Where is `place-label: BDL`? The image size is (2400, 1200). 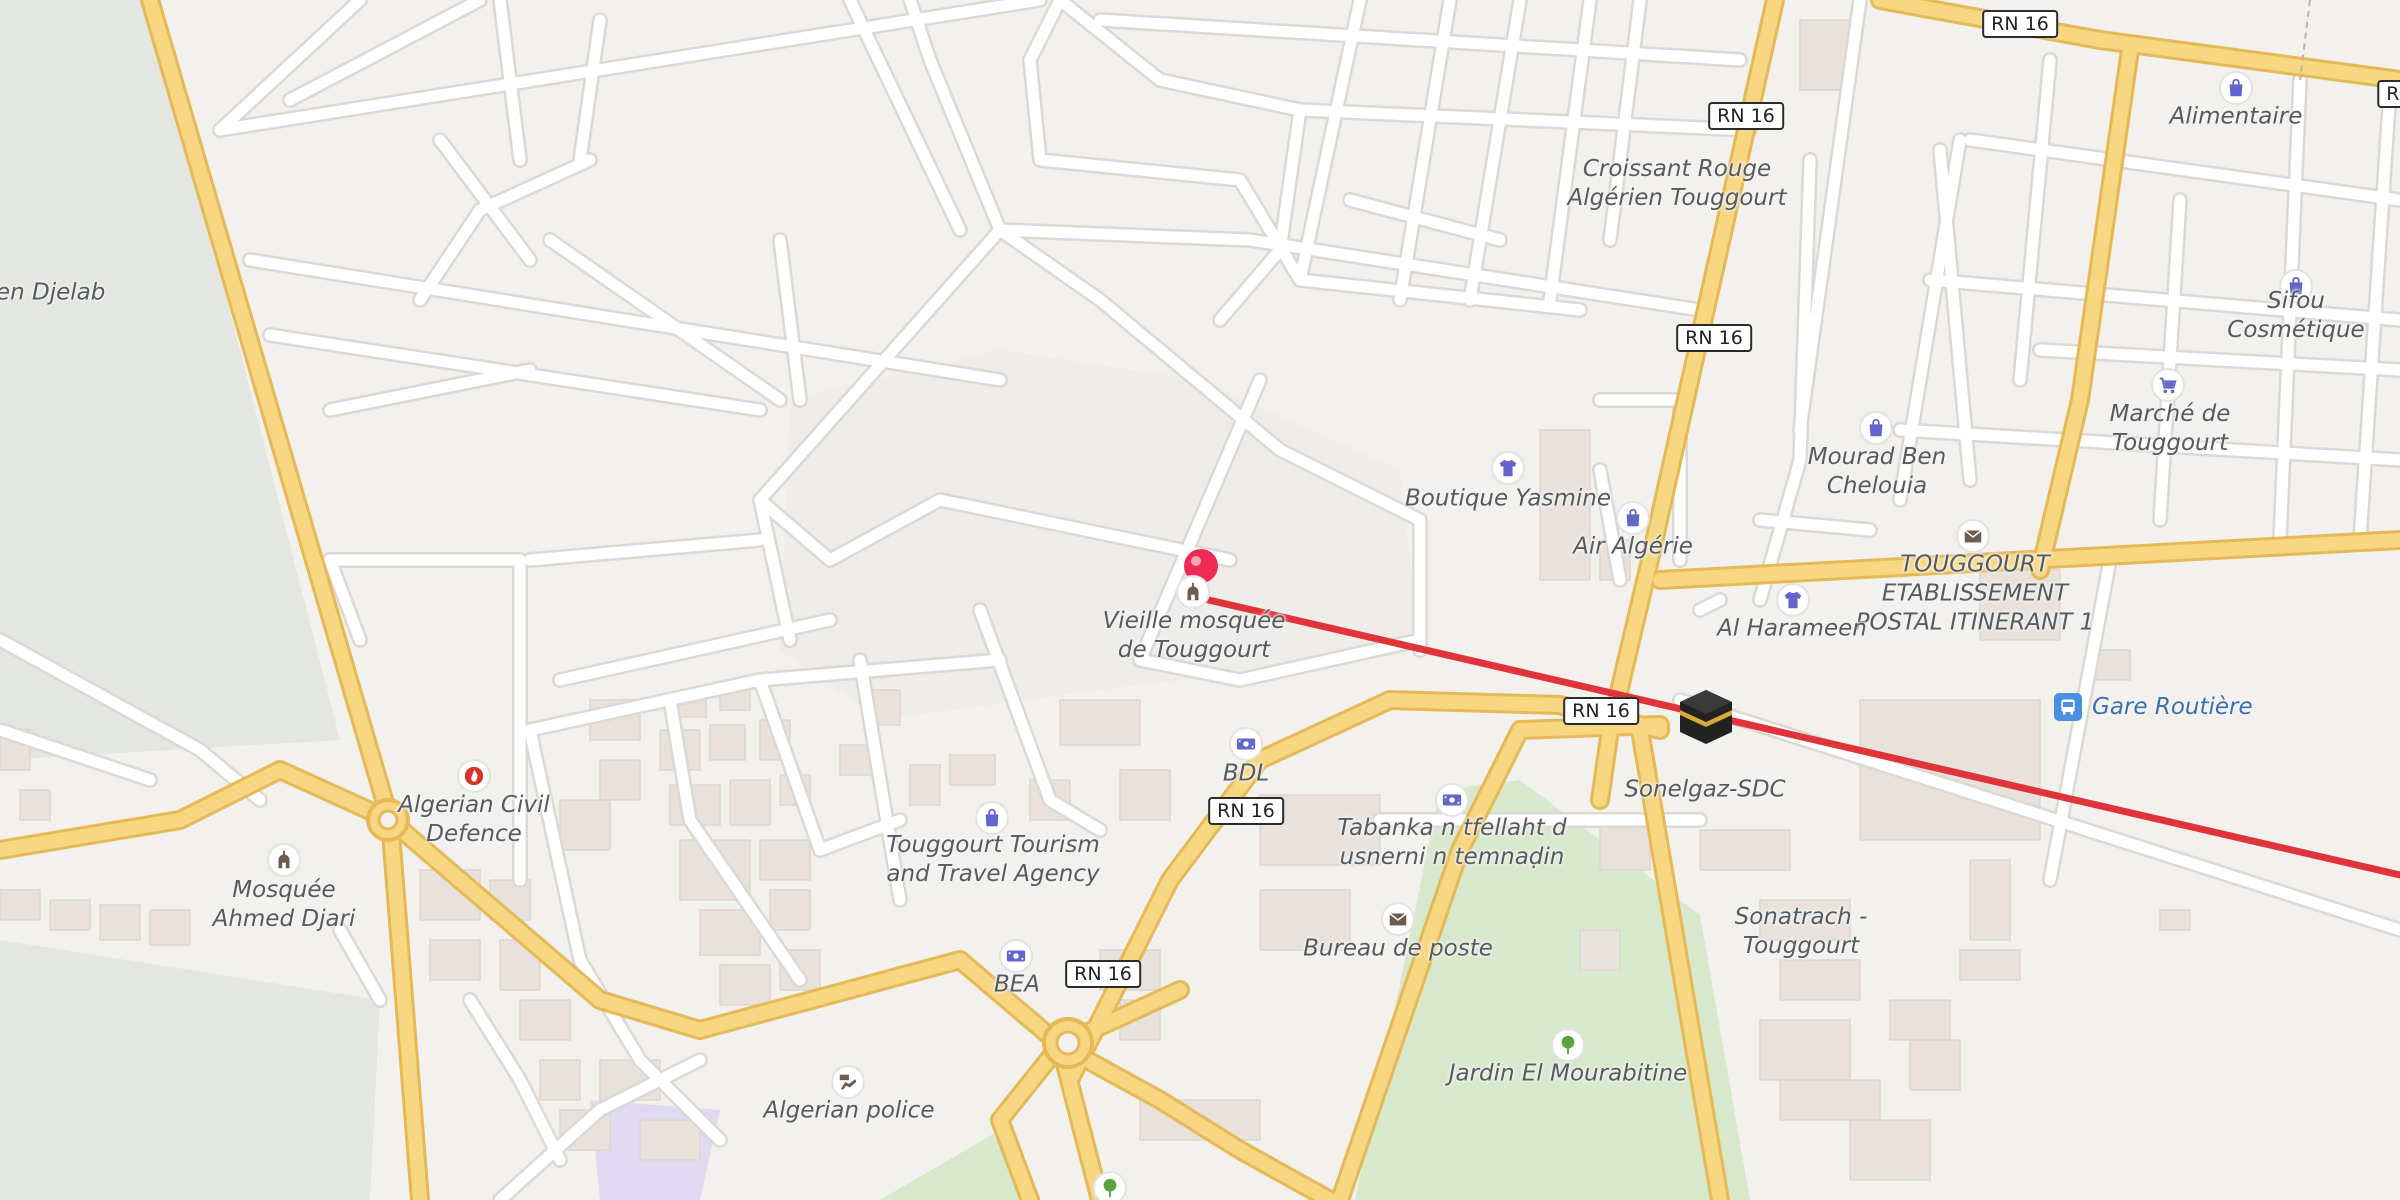
place-label: BDL is located at coordinates (1246, 773).